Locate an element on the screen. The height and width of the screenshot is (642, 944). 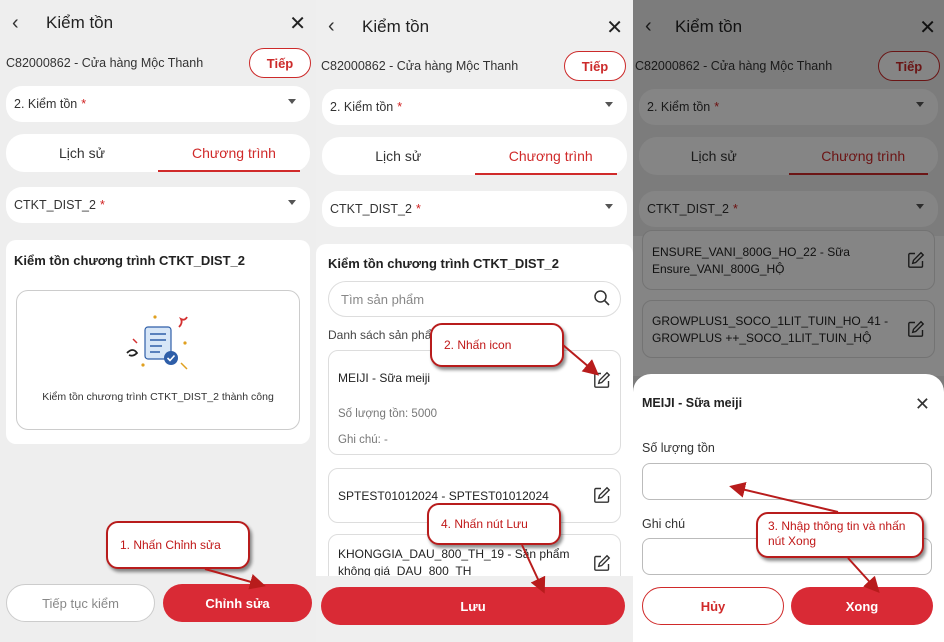
success-illustration-icon is located at coordinates (157, 342).